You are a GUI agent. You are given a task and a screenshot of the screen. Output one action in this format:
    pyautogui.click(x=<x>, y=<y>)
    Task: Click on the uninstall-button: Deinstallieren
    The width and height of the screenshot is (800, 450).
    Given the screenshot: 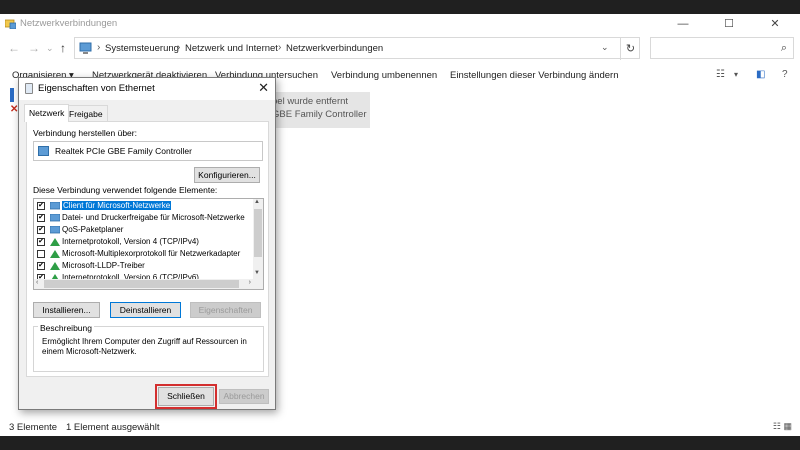 What is the action you would take?
    pyautogui.click(x=145, y=310)
    